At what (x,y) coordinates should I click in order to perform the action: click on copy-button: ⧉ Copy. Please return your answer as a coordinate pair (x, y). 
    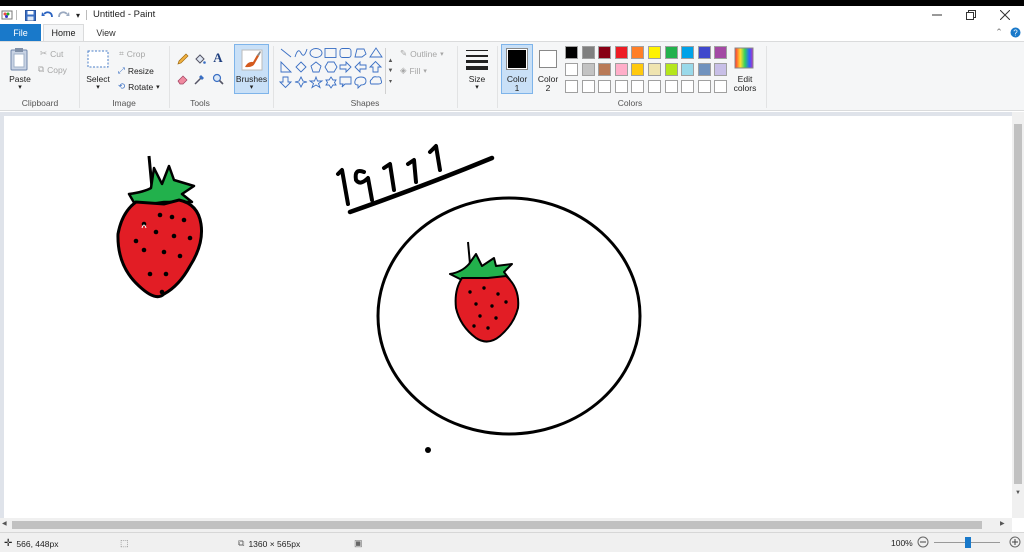
    Looking at the image, I should click on (52, 69).